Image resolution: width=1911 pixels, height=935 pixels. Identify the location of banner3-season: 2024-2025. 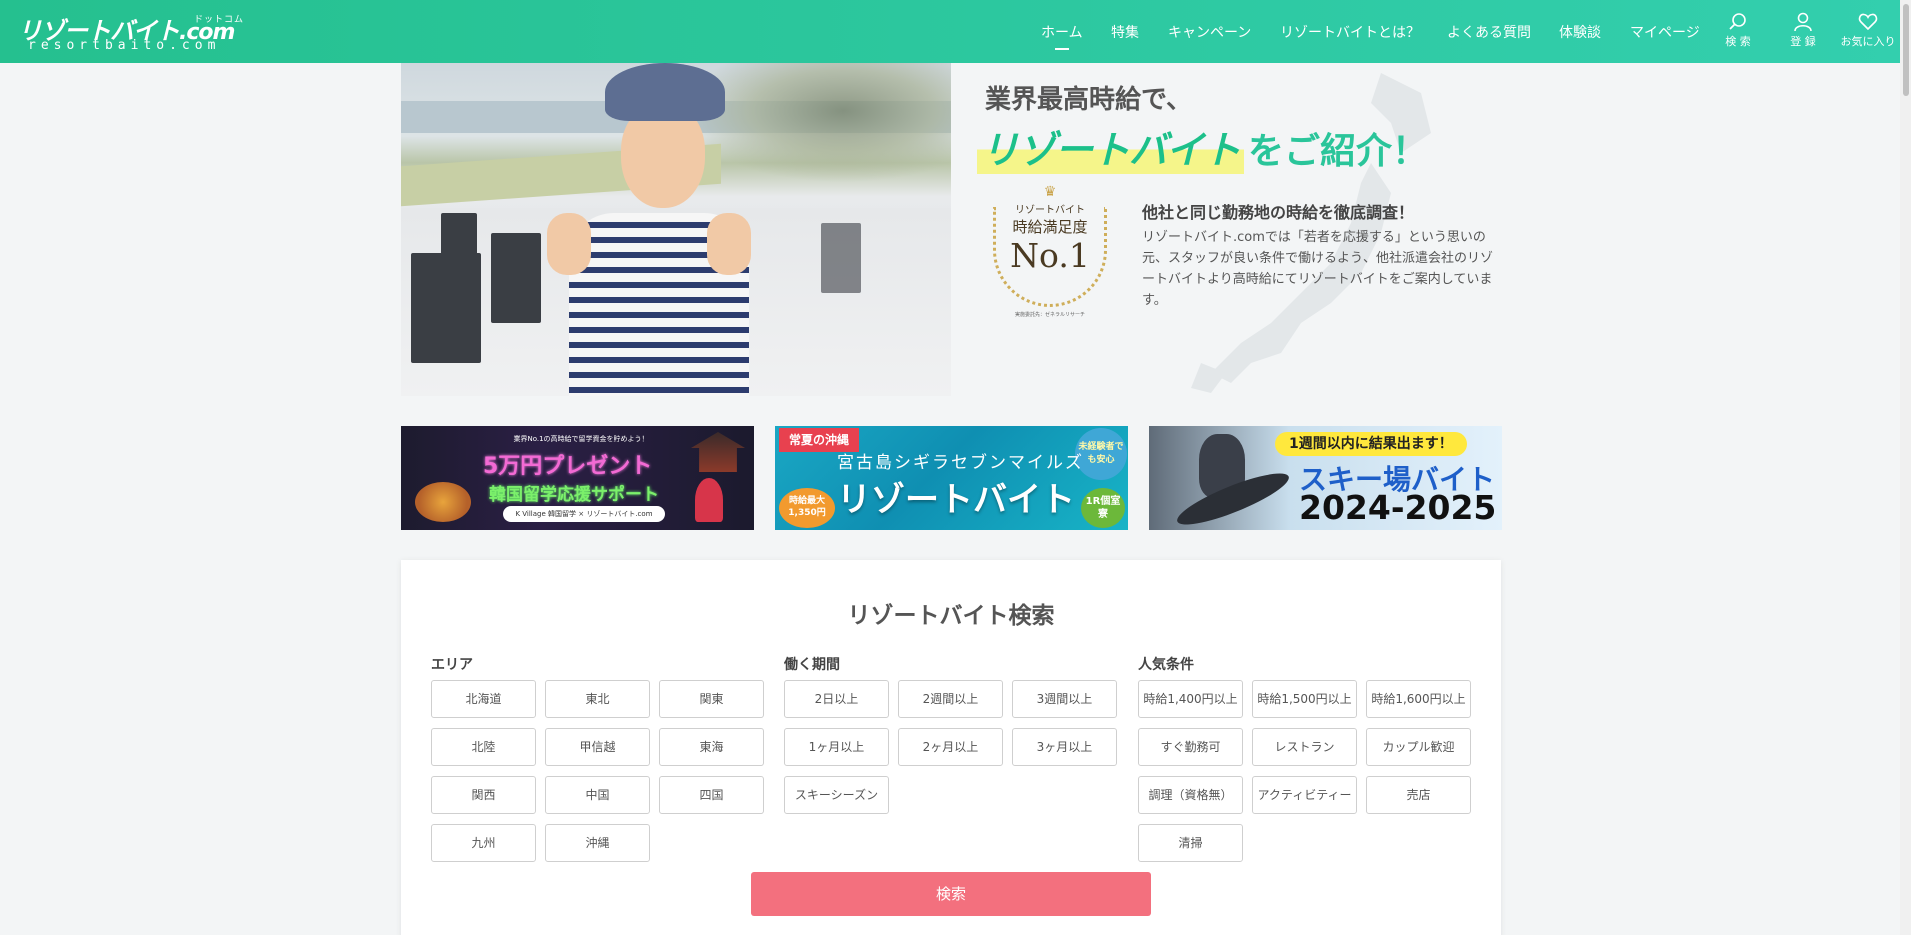
(1398, 507).